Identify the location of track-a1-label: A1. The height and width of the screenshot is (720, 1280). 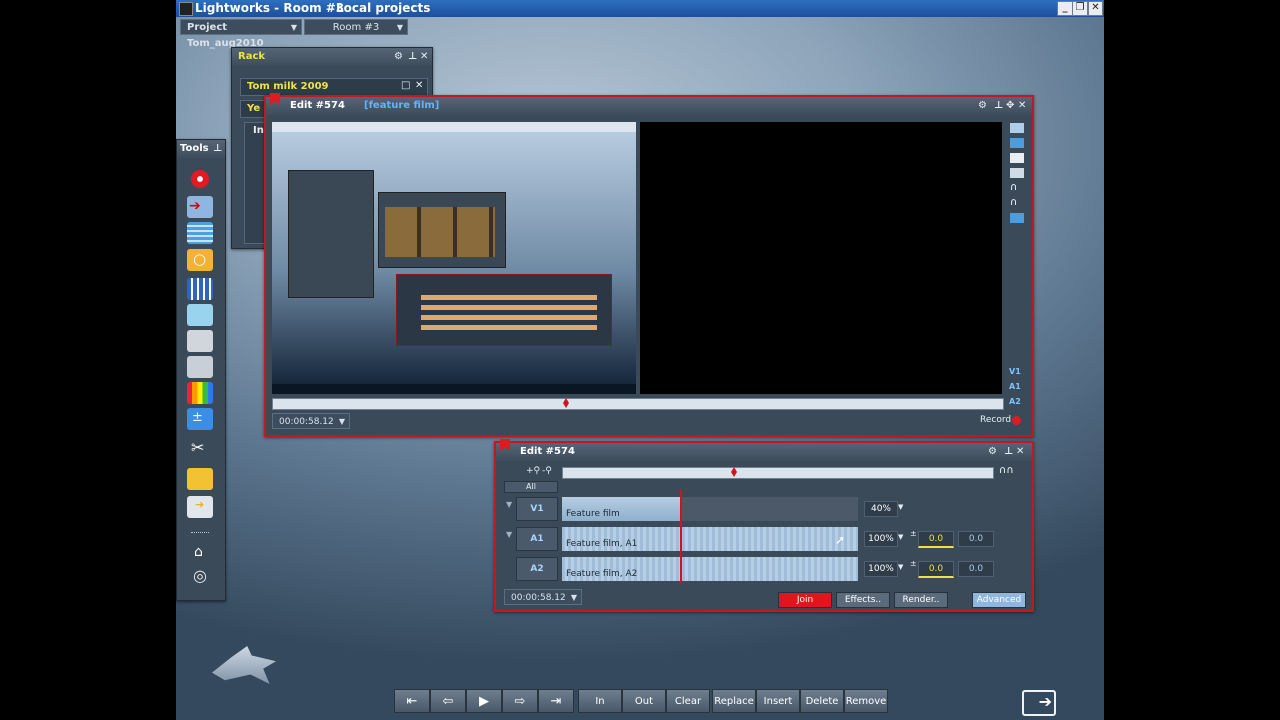
(1015, 386).